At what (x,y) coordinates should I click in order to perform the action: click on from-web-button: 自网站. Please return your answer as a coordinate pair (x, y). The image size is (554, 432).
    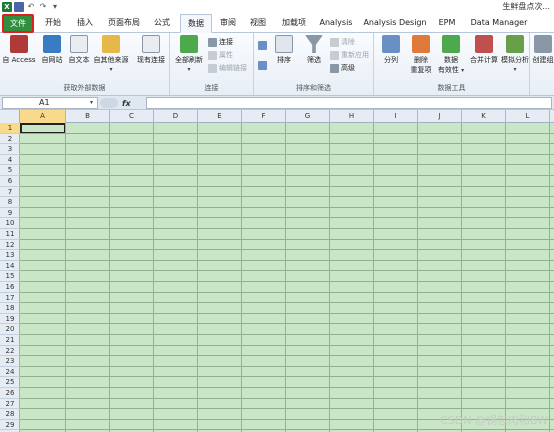
    Looking at the image, I should click on (52, 50).